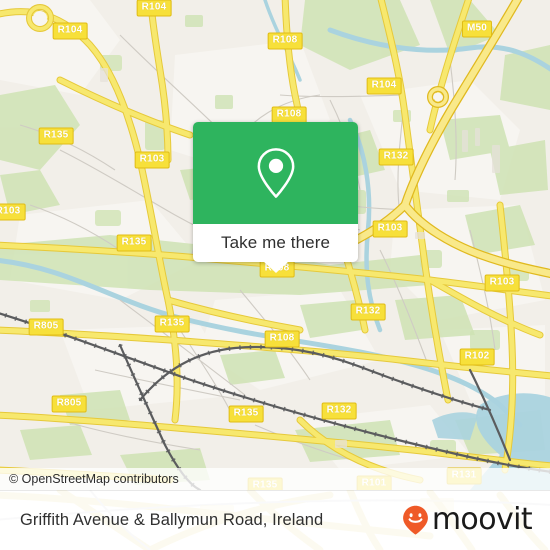 This screenshot has width=550, height=550. What do you see at coordinates (275, 242) in the screenshot?
I see `take-me-there-label: Take me there` at bounding box center [275, 242].